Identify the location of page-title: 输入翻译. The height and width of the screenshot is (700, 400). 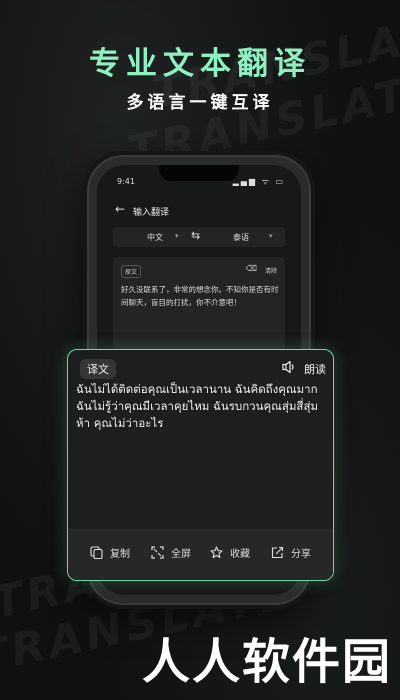
(151, 213).